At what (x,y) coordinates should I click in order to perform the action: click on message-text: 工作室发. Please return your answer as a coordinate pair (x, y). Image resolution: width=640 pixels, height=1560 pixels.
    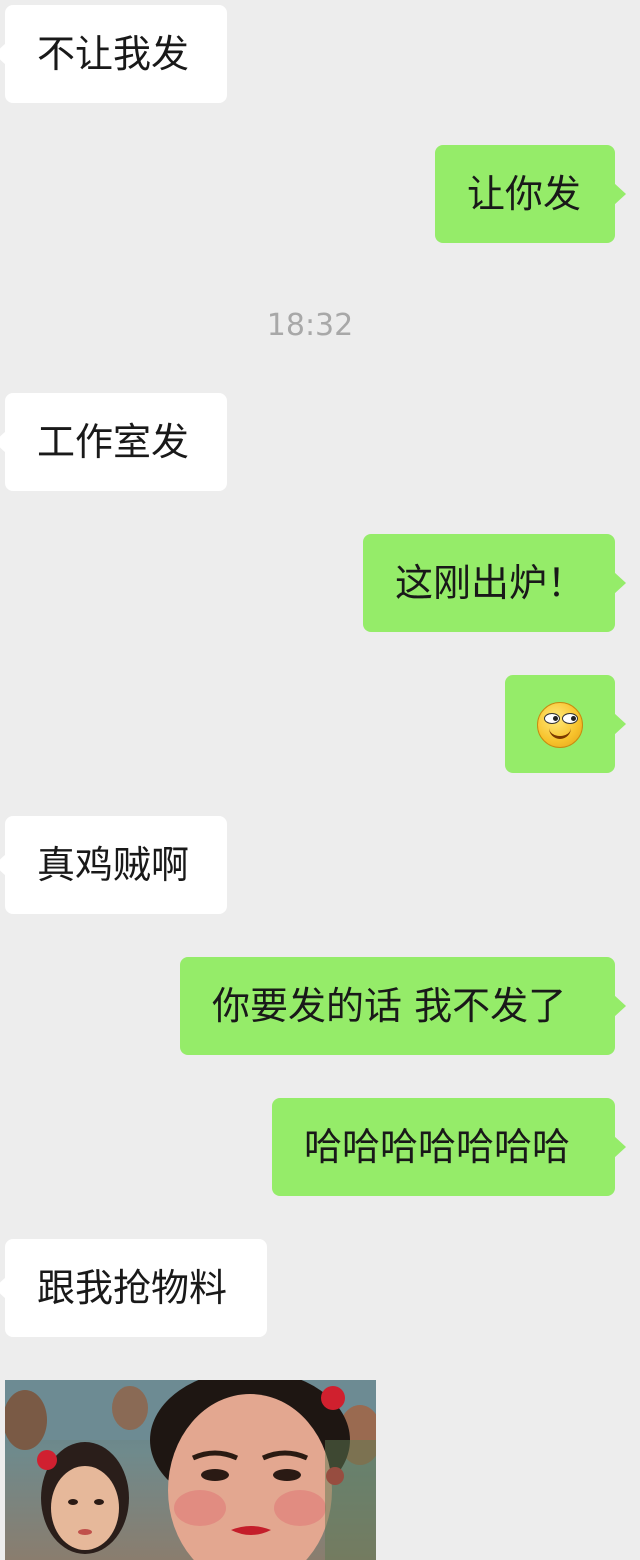
    Looking at the image, I should click on (113, 442).